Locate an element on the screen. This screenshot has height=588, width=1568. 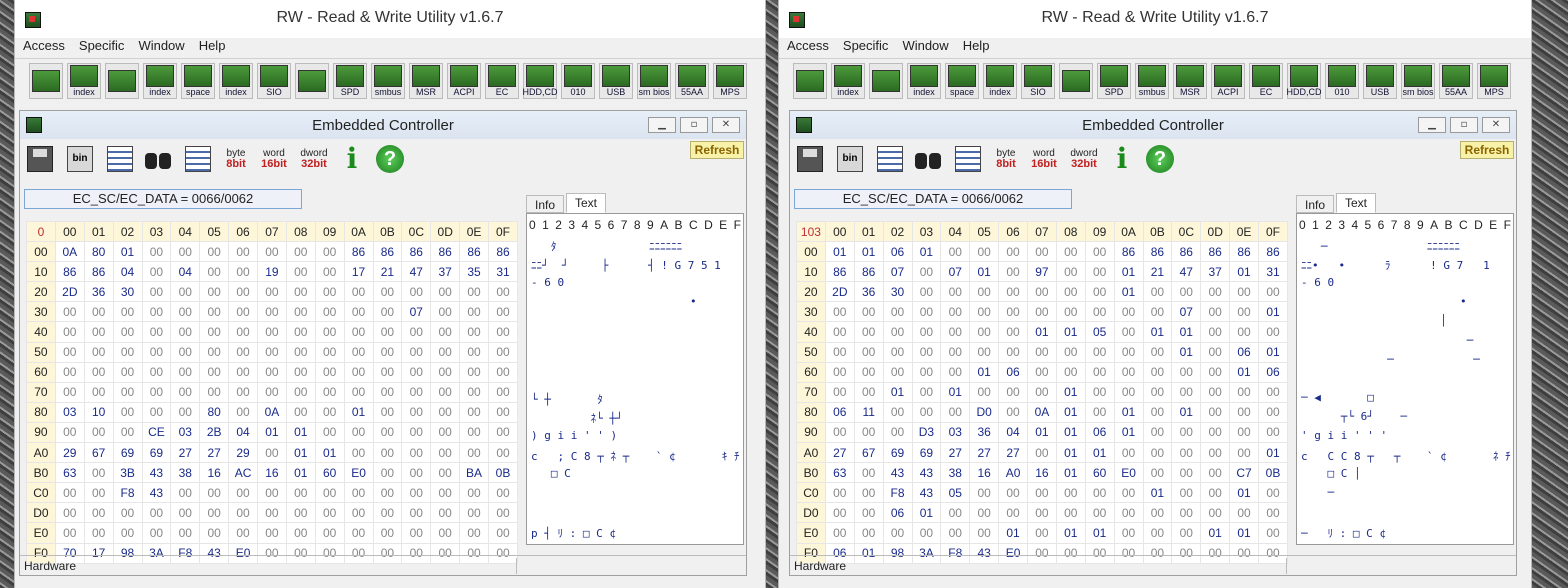
title-bar: RW - Read & Write Utility v1.6.7 is located at coordinates (390, 19).